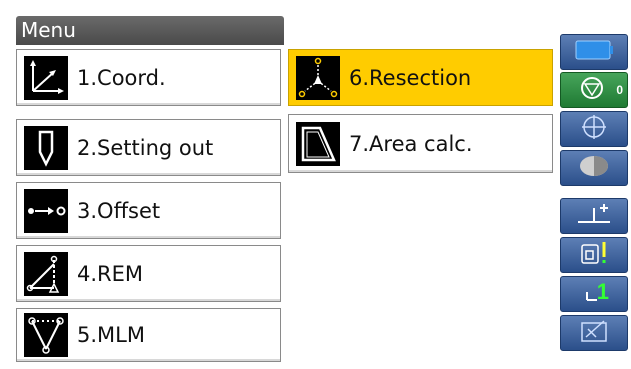  I want to click on menu-item-rem: 4.REM, so click(148, 273).